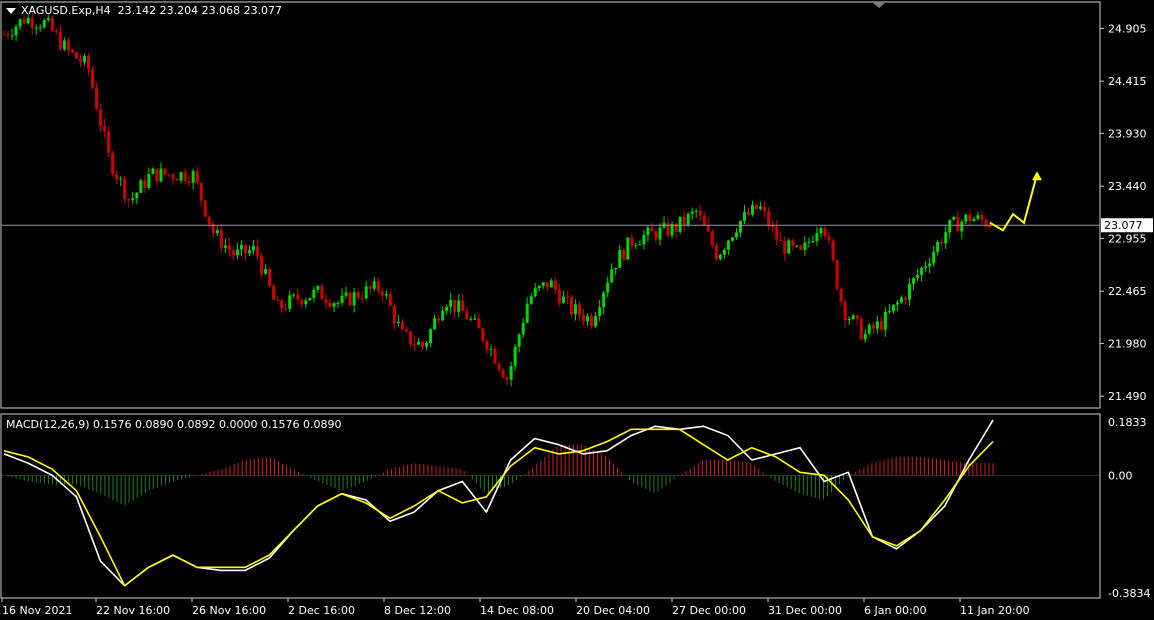  What do you see at coordinates (1037, 176) in the screenshot?
I see `projection-arrow-icon` at bounding box center [1037, 176].